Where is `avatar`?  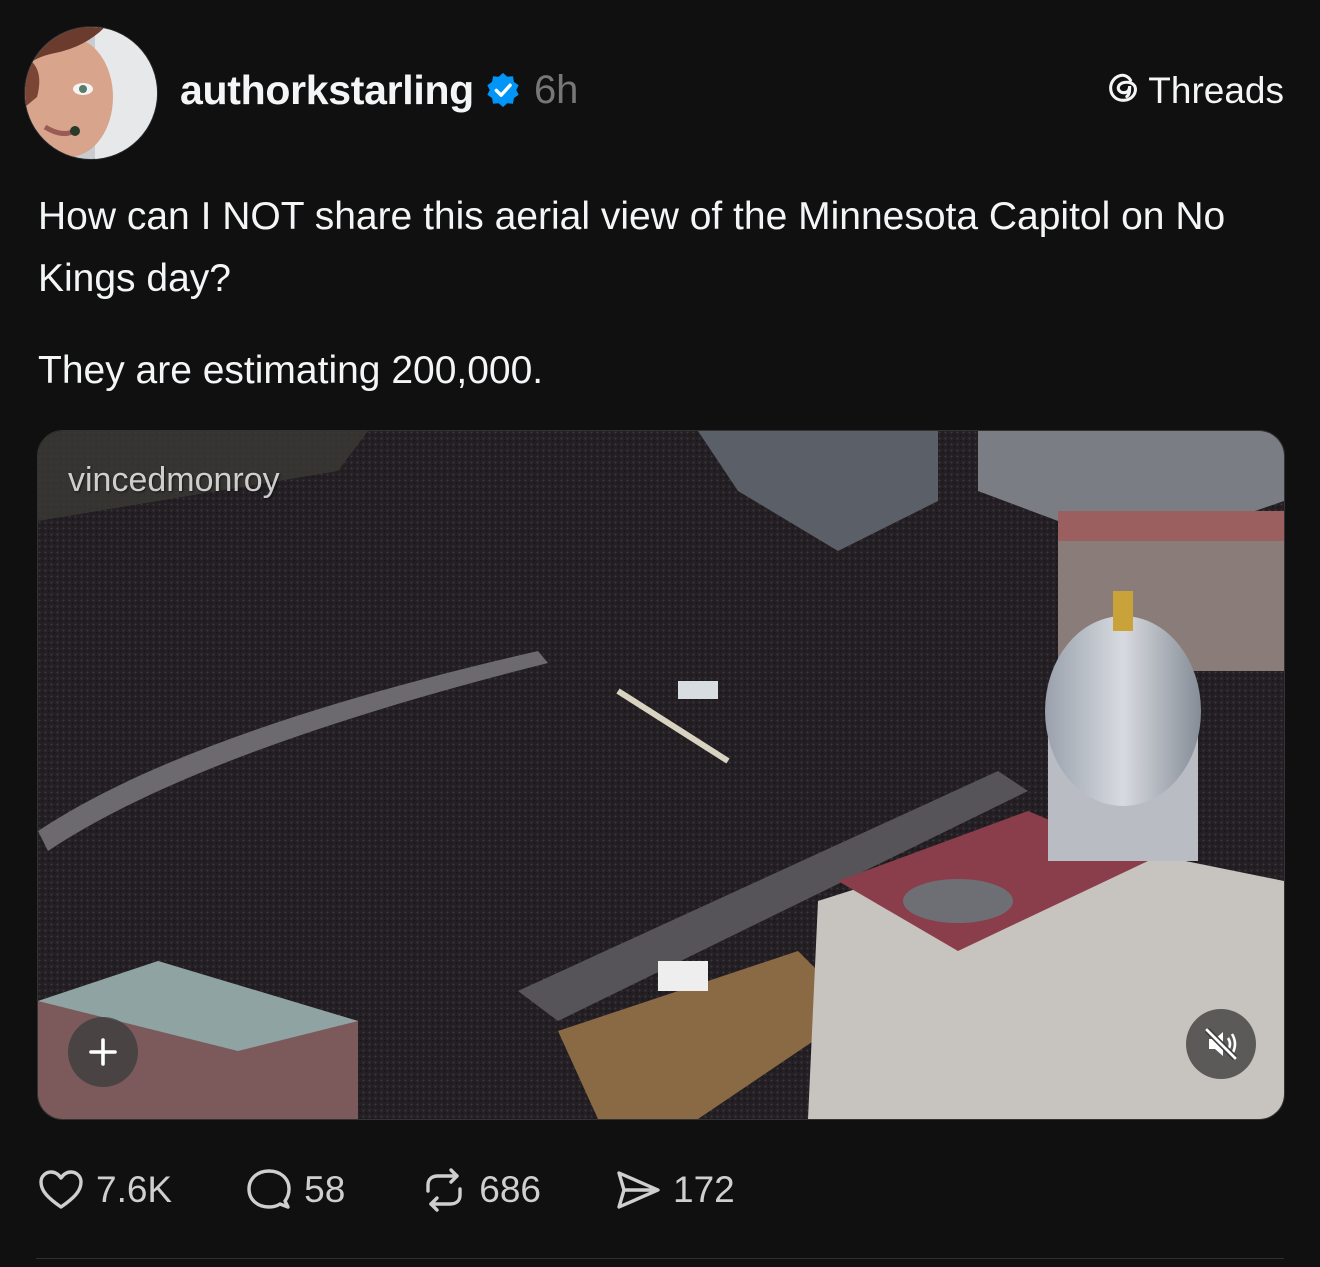 avatar is located at coordinates (91, 93).